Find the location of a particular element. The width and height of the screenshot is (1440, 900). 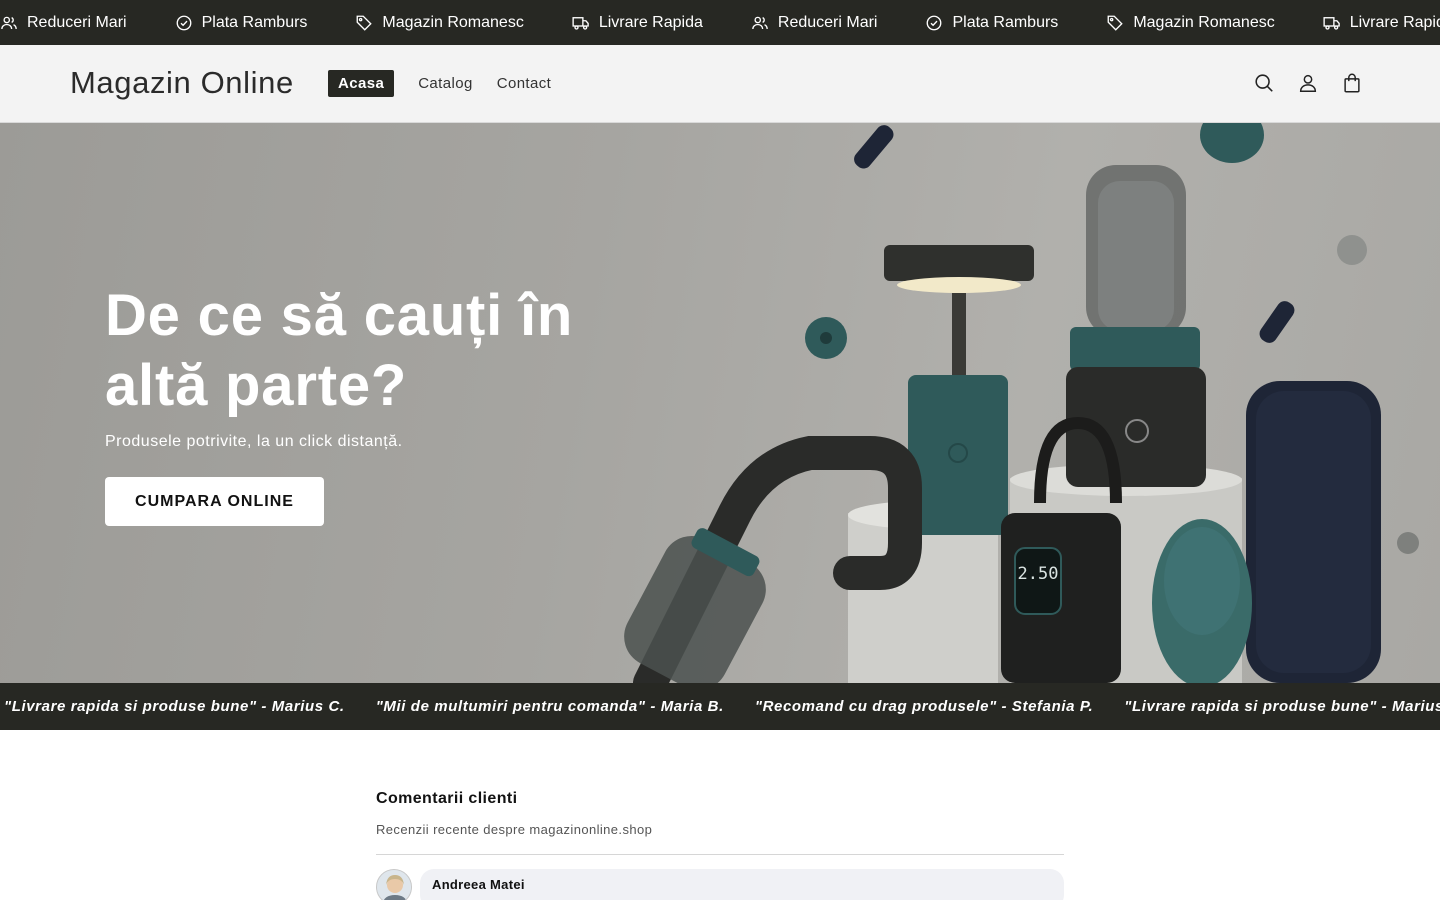

review-item: Andreea Matei is located at coordinates (720, 884).